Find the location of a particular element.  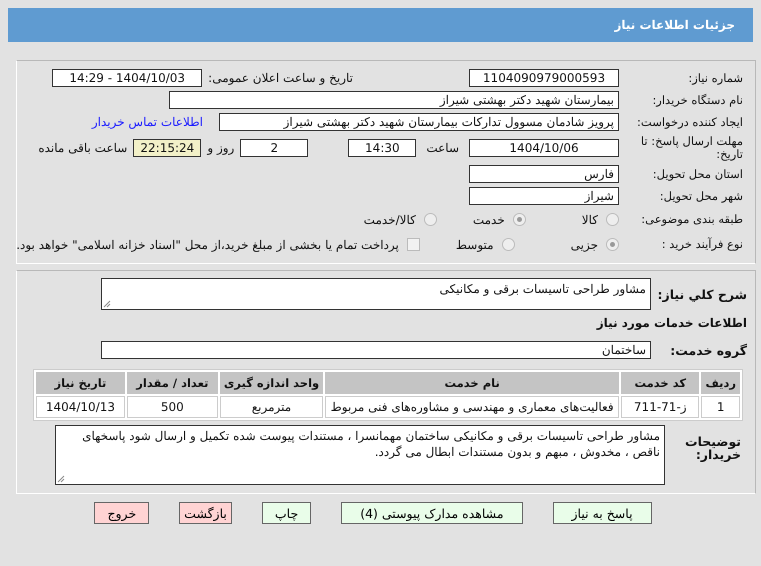

action-button: پاسخ به نیاز is located at coordinates (602, 513).